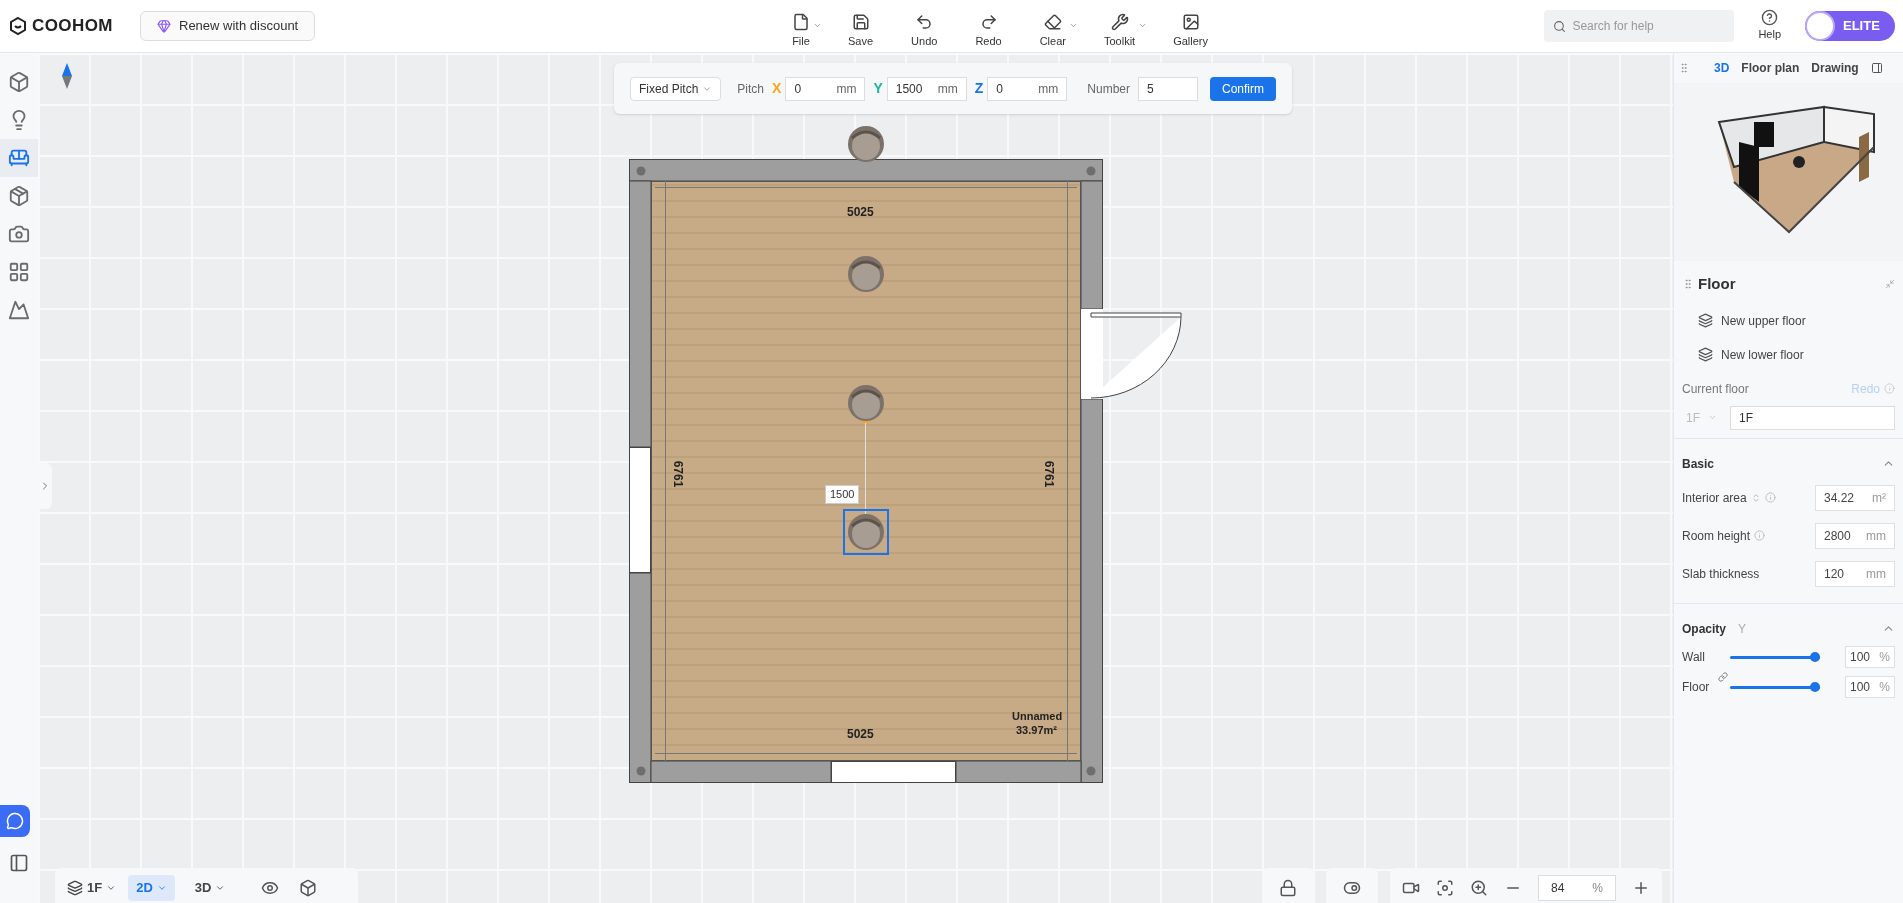  What do you see at coordinates (1812, 417) in the screenshot?
I see `floor-name-field: 1F` at bounding box center [1812, 417].